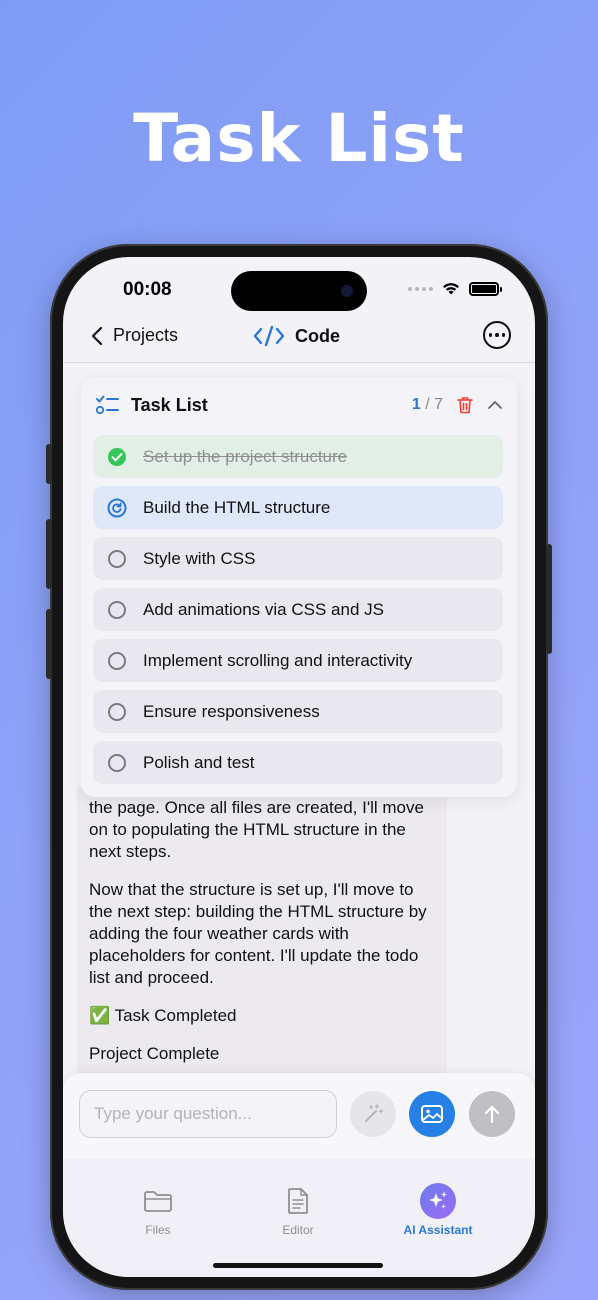 This screenshot has width=598, height=1300. What do you see at coordinates (163, 1015) in the screenshot?
I see `task-completed-text: ✅ Task Completed` at bounding box center [163, 1015].